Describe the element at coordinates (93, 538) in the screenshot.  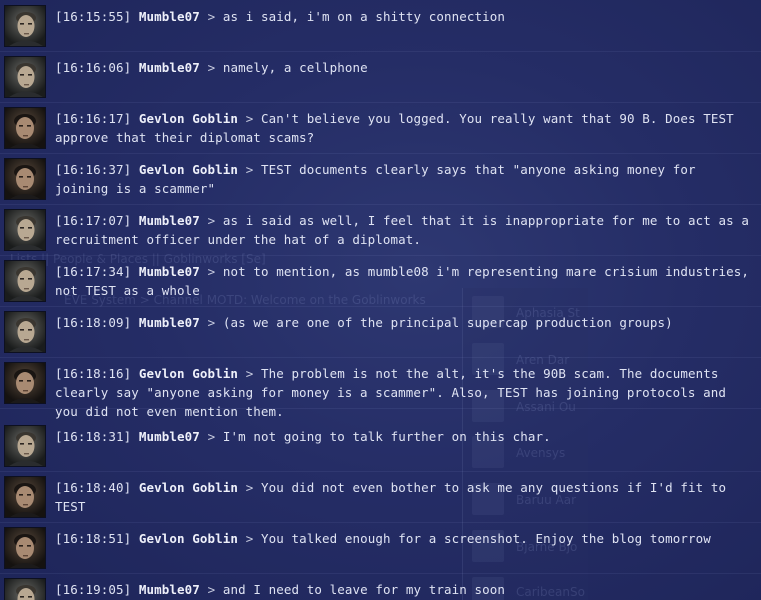
I see `message-timestamp: [16:18:51]` at that location.